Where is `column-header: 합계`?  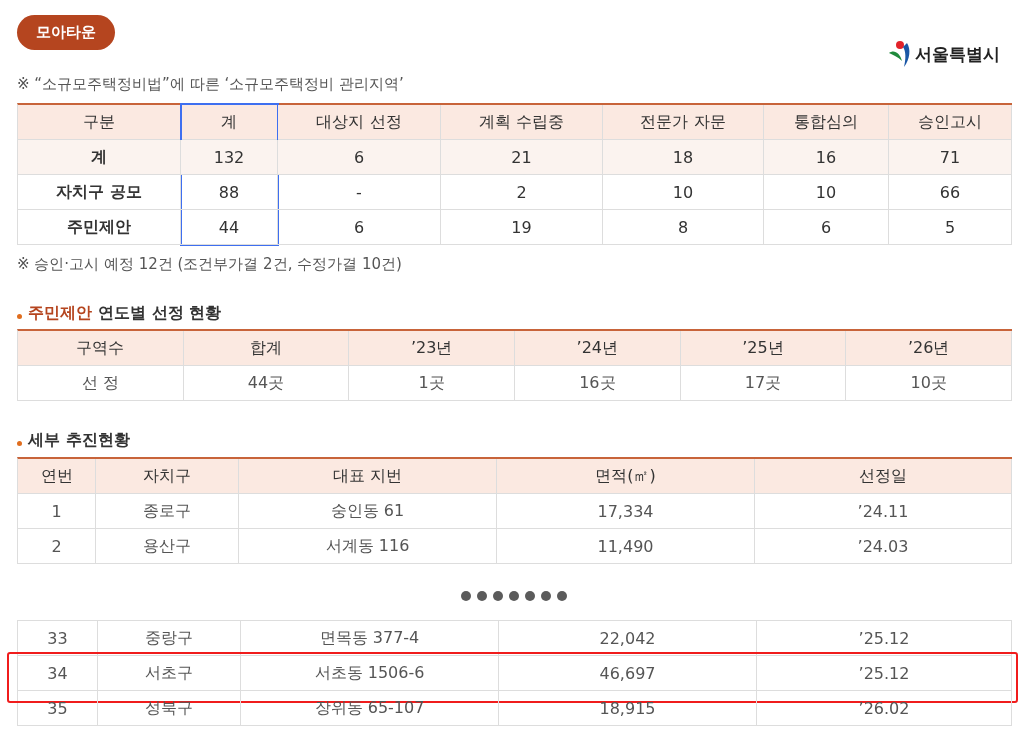
column-header: 합계 is located at coordinates (266, 348).